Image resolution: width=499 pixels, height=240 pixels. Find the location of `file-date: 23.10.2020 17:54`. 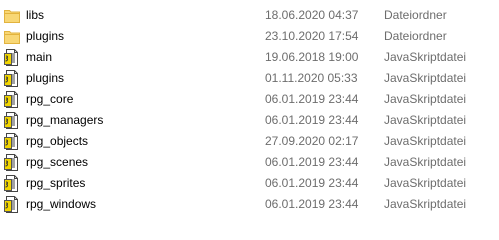

file-date: 23.10.2020 17:54 is located at coordinates (312, 36).